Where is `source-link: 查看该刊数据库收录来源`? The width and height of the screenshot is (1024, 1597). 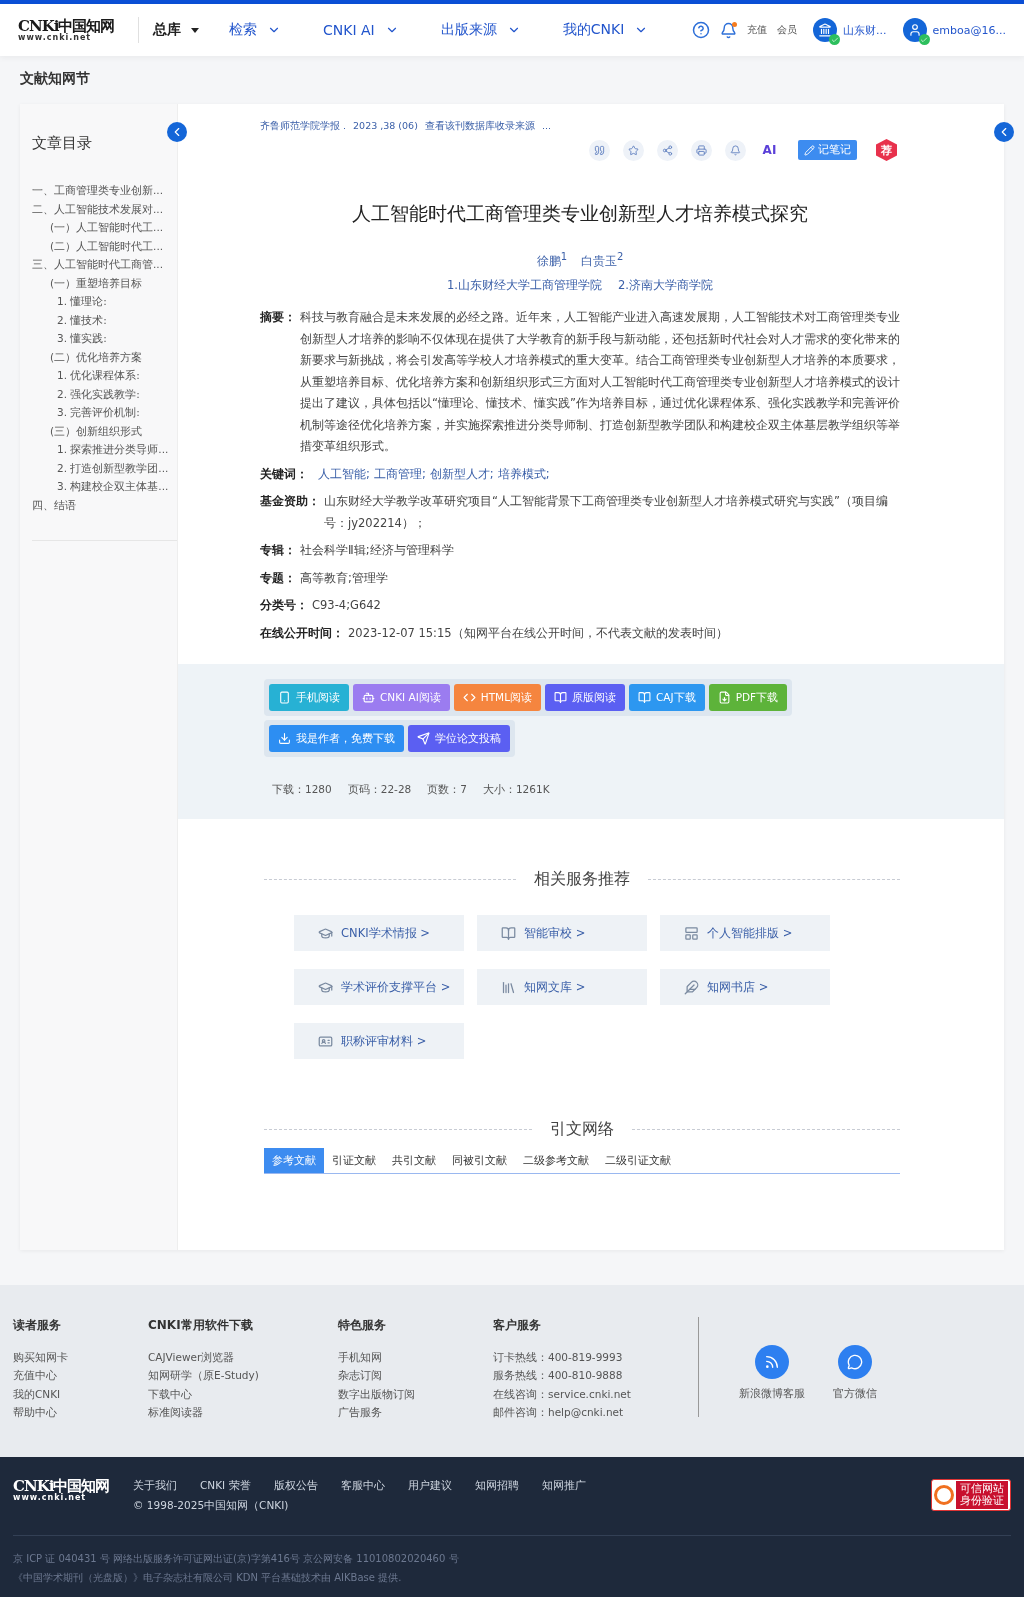 source-link: 查看该刊数据库收录来源 is located at coordinates (479, 126).